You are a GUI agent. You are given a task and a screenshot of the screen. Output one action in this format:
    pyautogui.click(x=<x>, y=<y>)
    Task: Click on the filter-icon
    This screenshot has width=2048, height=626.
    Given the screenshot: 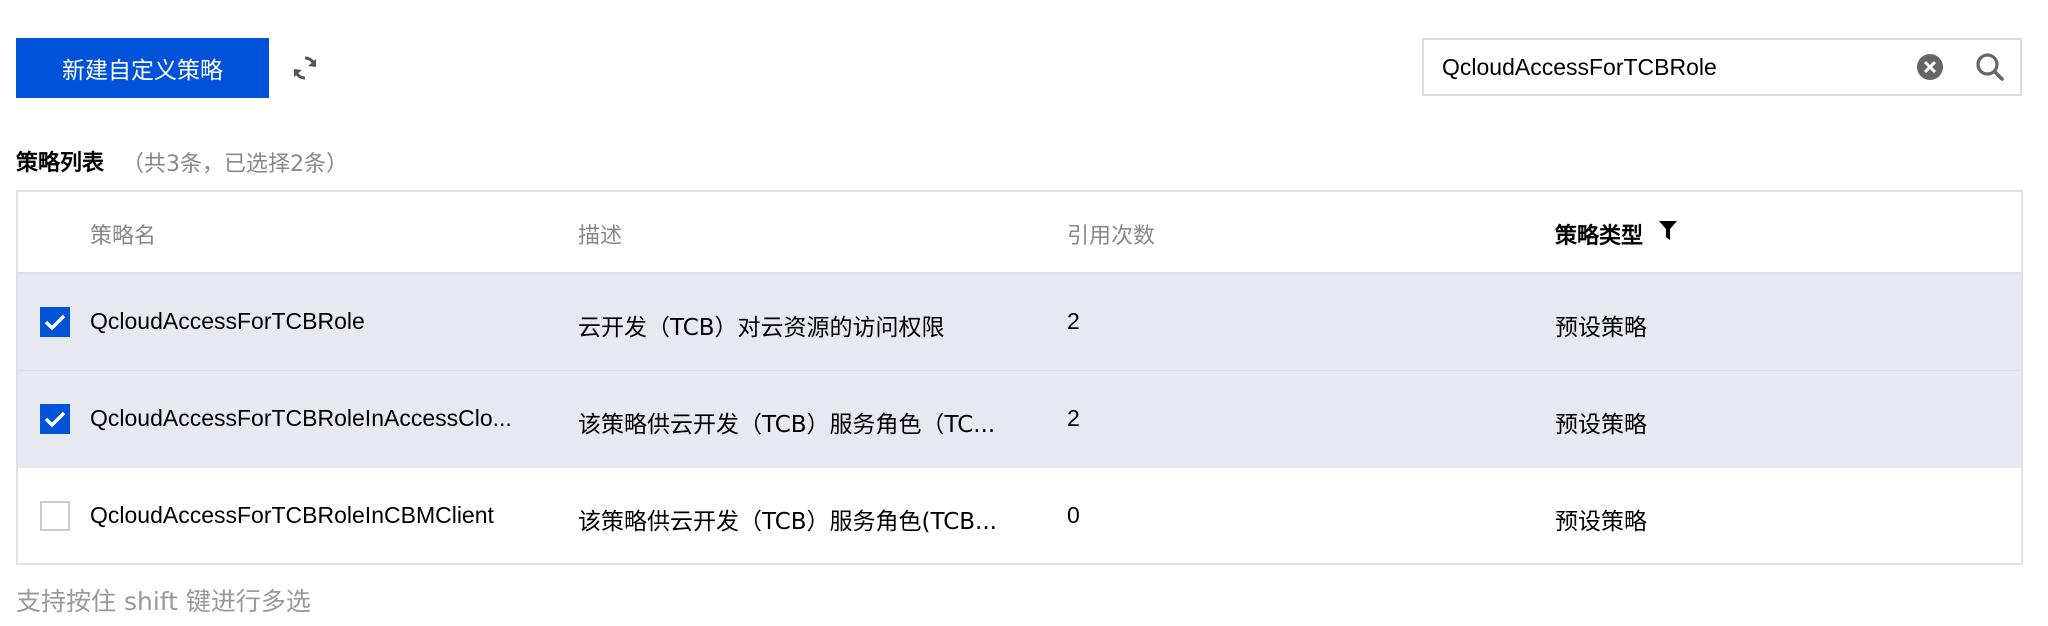 What is the action you would take?
    pyautogui.click(x=1668, y=231)
    